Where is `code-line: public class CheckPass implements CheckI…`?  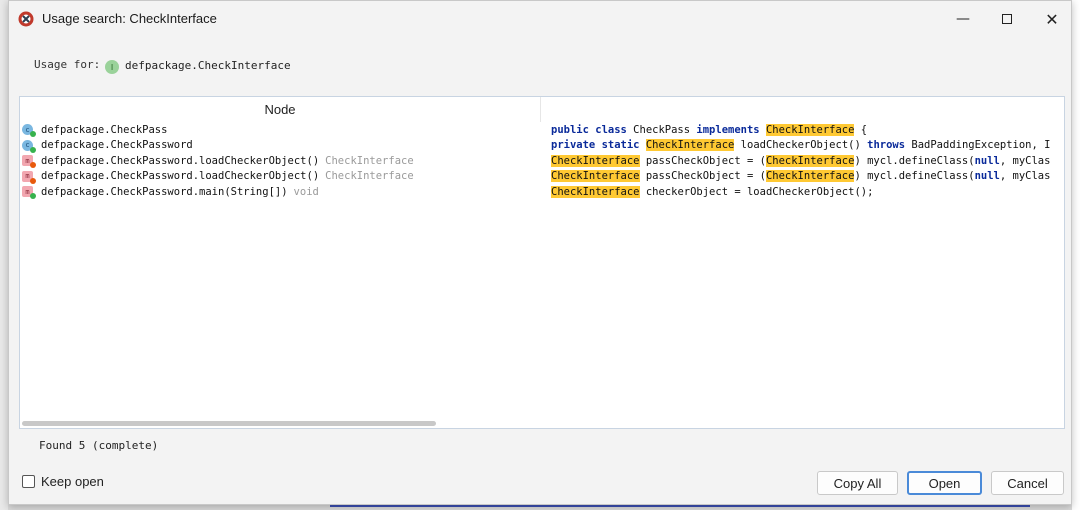
code-line: public class CheckPass implements CheckI… is located at coordinates (807, 130).